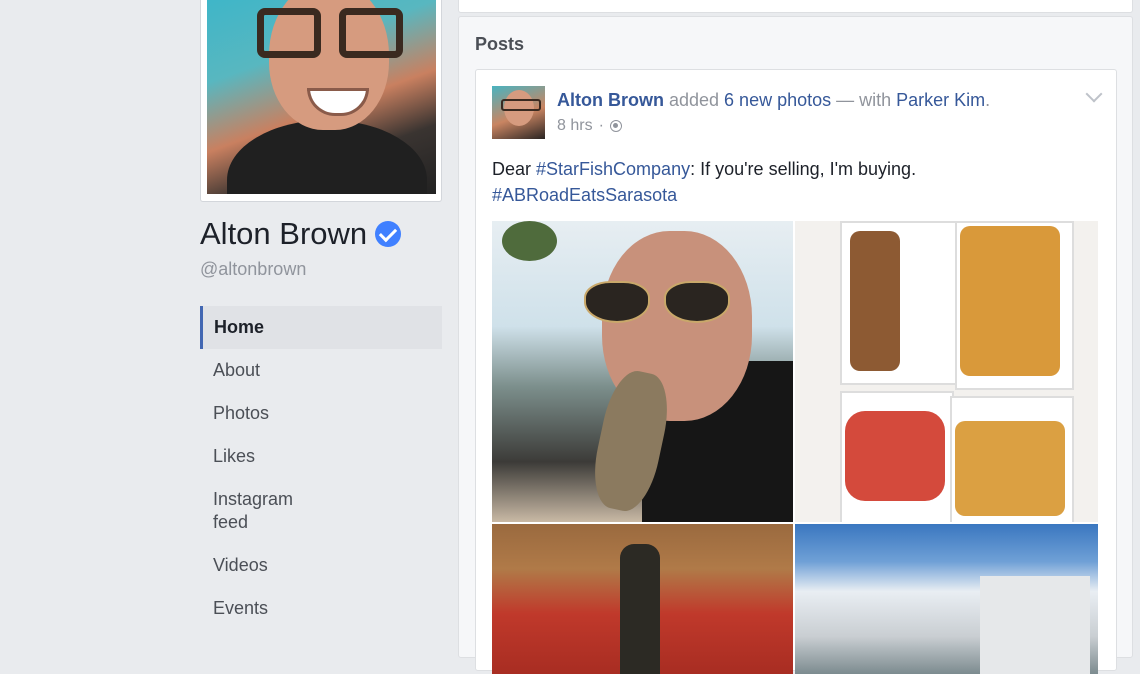 Image resolution: width=1140 pixels, height=674 pixels. Describe the element at coordinates (321, 413) in the screenshot. I see `nav-item-photos: Photos` at that location.